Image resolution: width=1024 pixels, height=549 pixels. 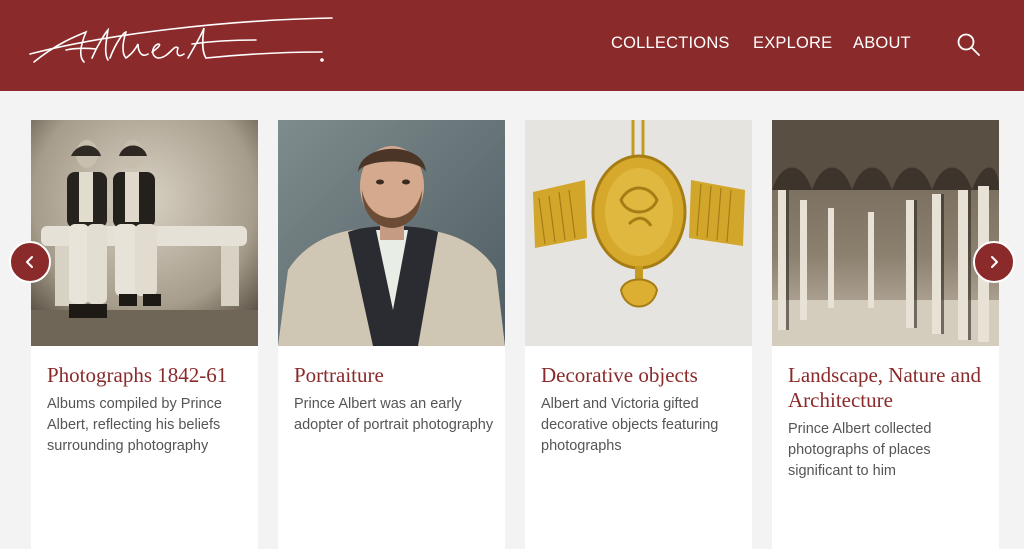 What do you see at coordinates (968, 45) in the screenshot?
I see `search-icon` at bounding box center [968, 45].